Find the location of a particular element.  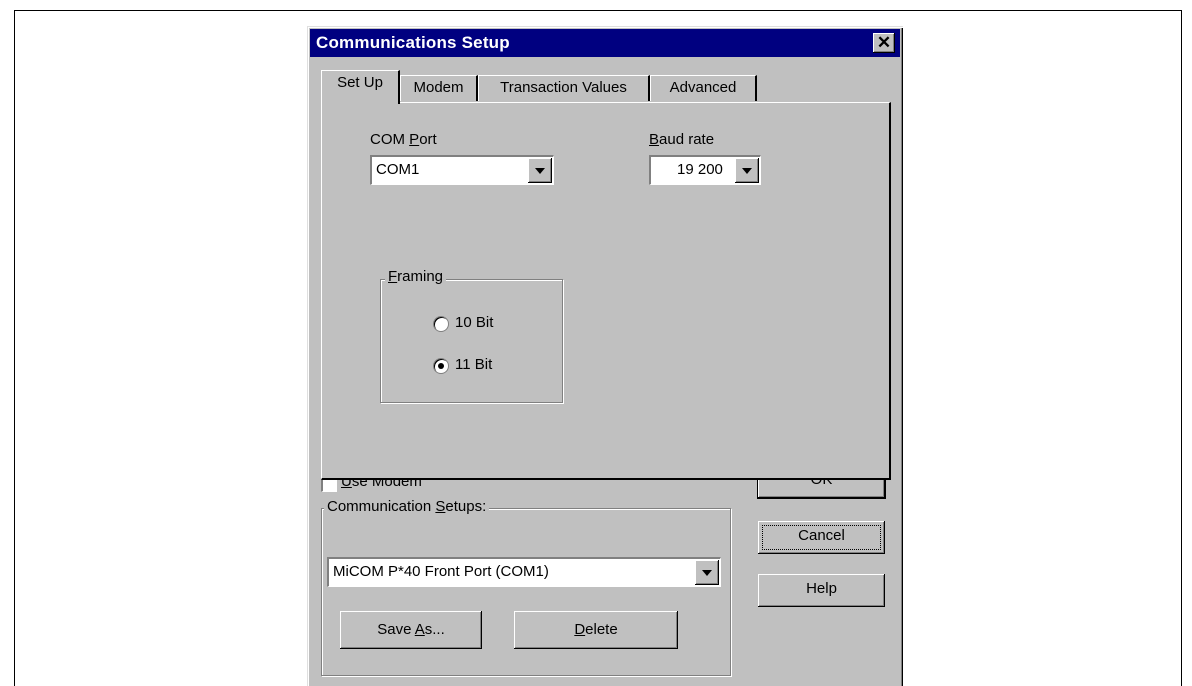

cancel-button: Cancel is located at coordinates (821, 537).